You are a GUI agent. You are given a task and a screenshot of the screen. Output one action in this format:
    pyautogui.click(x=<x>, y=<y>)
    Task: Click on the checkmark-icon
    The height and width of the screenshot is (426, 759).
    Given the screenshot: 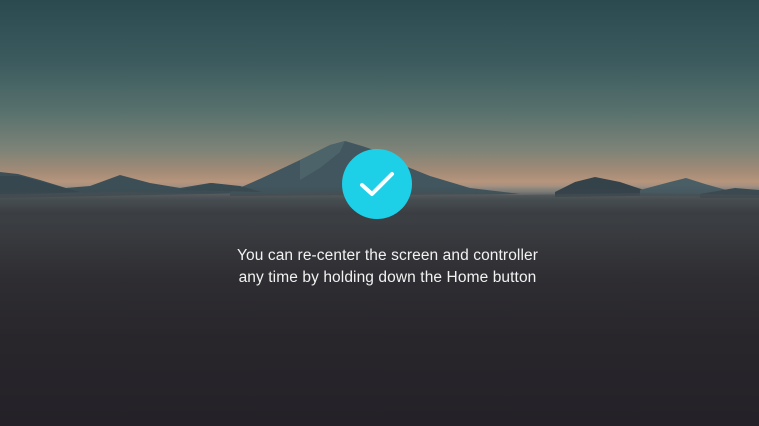 What is the action you would take?
    pyautogui.click(x=377, y=184)
    